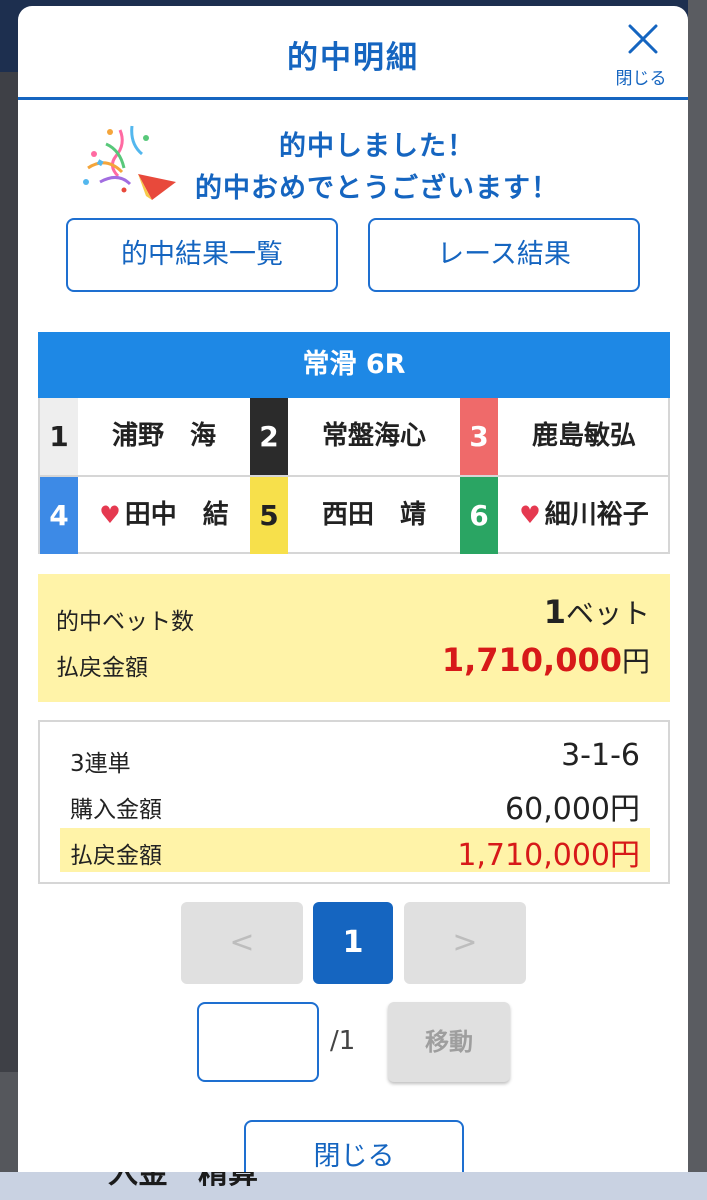 Image resolution: width=707 pixels, height=1200 pixels. Describe the element at coordinates (641, 55) in the screenshot. I see `close-button: 閉じる` at that location.